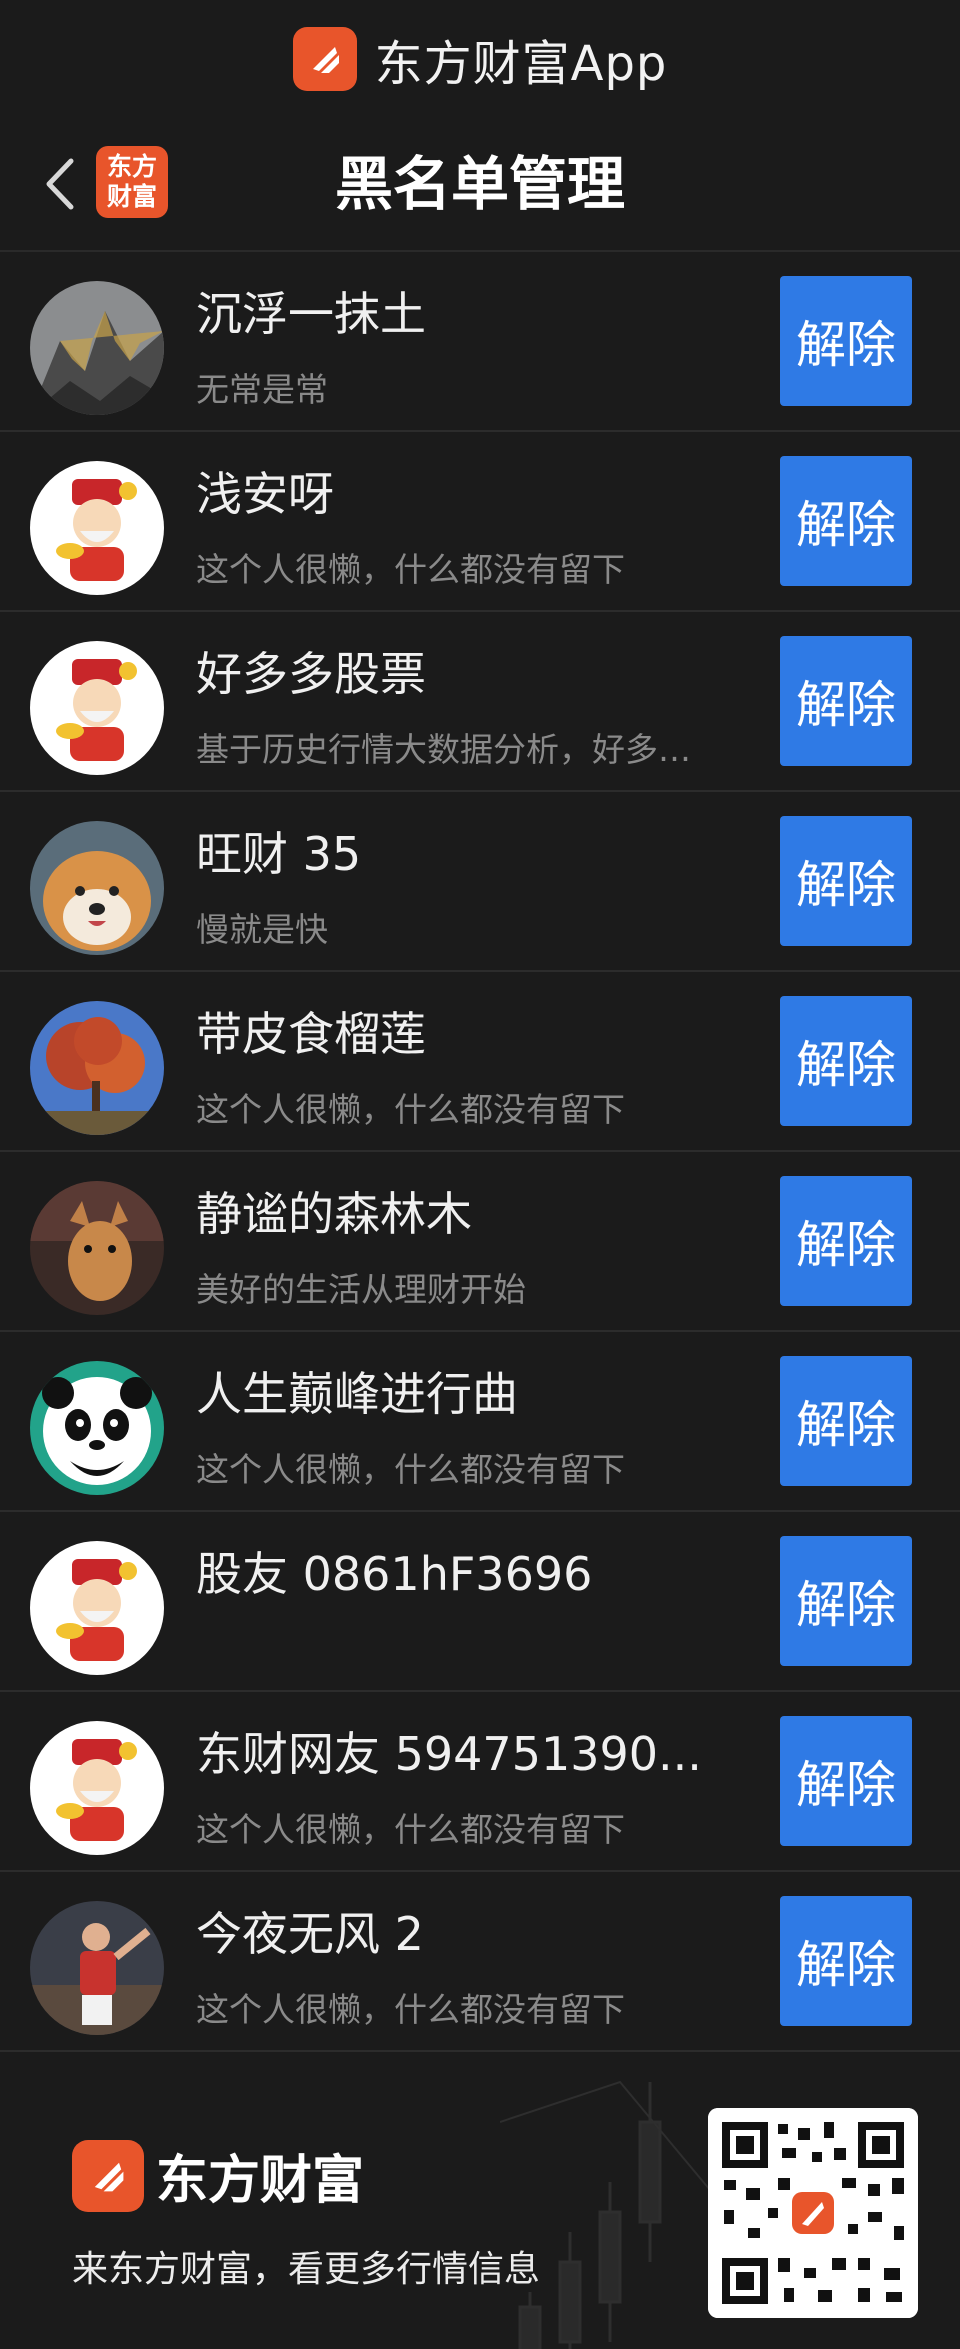 This screenshot has height=2349, width=960. Describe the element at coordinates (480, 702) in the screenshot. I see `list-item: 好多多股票 基于历史行情大数据分析，好多… 解除` at that location.